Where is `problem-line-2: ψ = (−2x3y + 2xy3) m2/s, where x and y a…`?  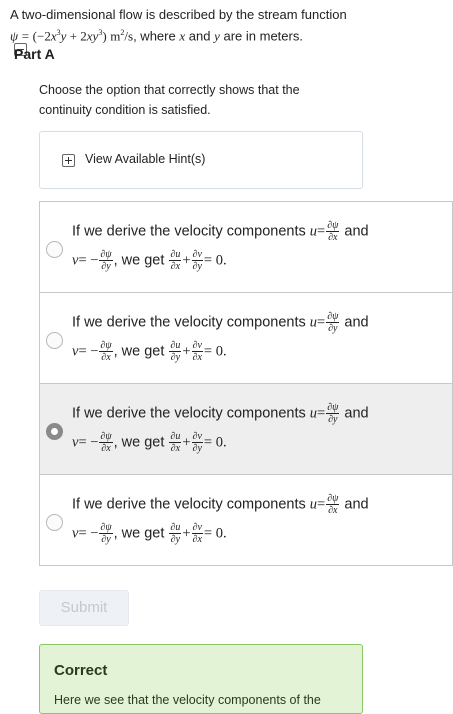
problem-line-2: ψ = (−2x3y + 2xy3) m2/s, where x and y a… is located at coordinates (156, 36).